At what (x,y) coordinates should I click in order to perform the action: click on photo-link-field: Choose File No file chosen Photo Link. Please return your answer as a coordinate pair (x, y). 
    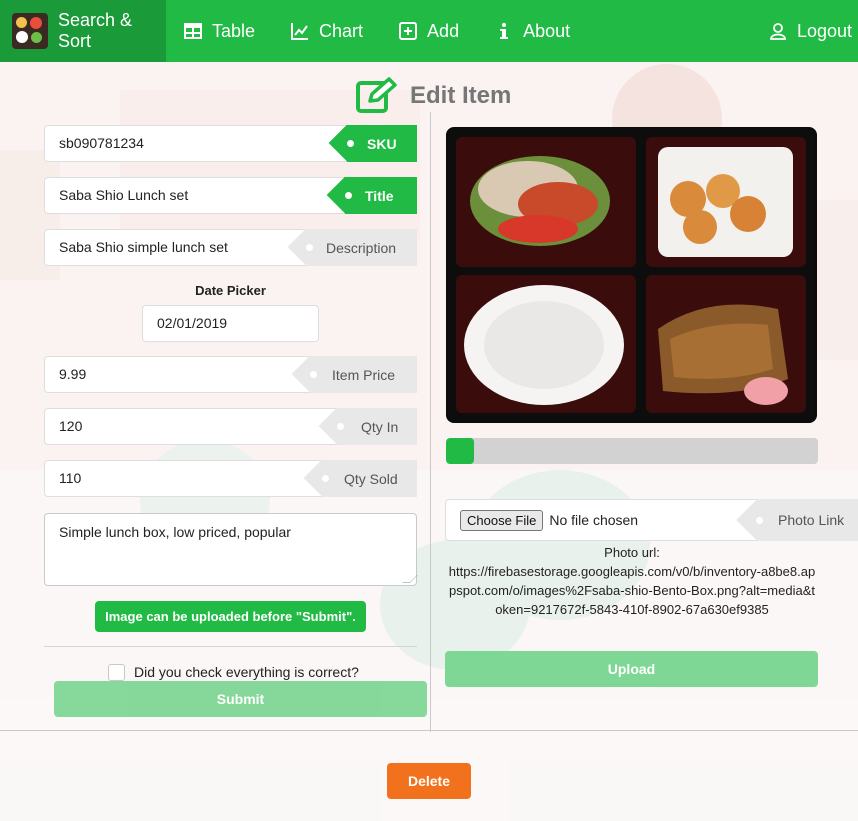
    Looking at the image, I should click on (651, 520).